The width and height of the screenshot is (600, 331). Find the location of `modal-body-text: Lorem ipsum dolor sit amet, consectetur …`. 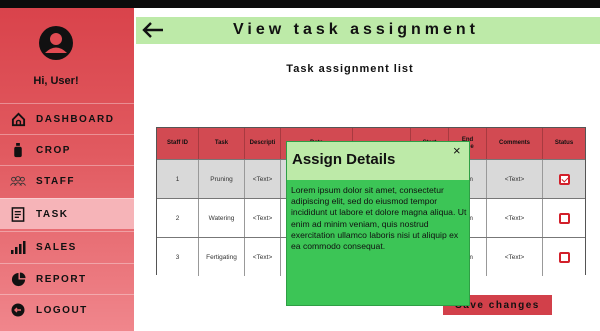

modal-body-text: Lorem ipsum dolor sit amet, consectetur … is located at coordinates (379, 218).